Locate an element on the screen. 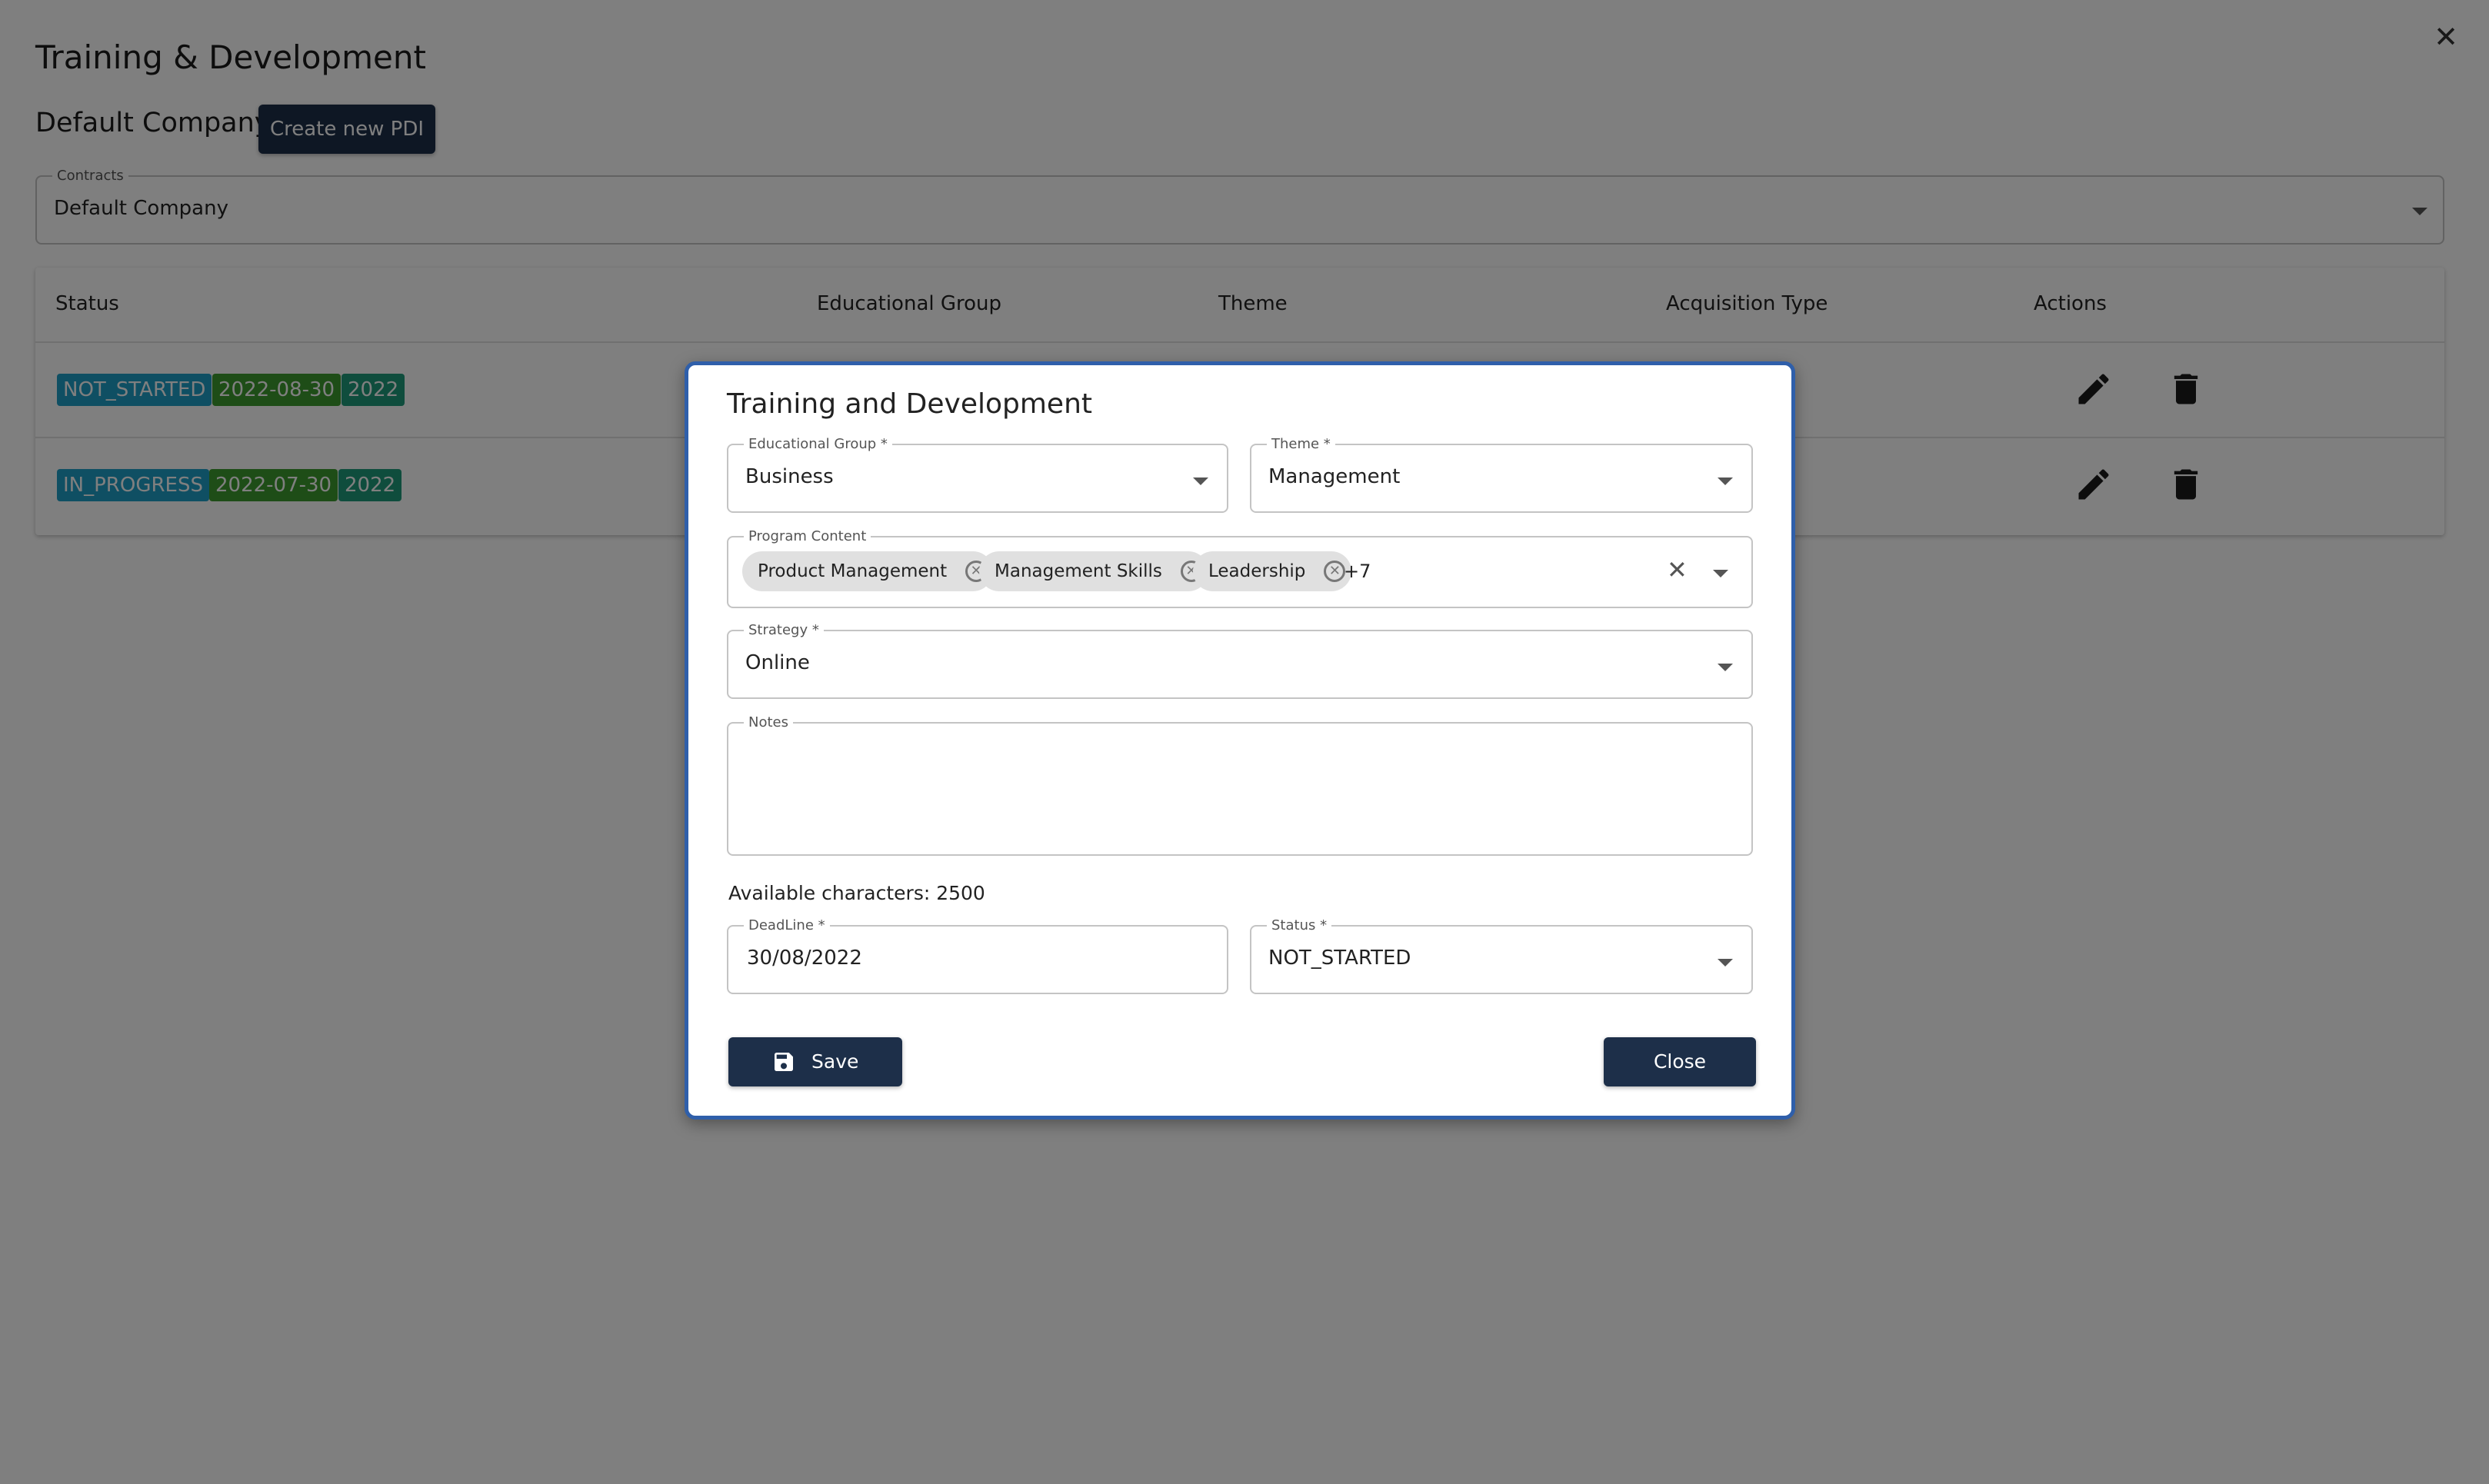 Image resolution: width=2489 pixels, height=1484 pixels. theme-label: Theme * is located at coordinates (1301, 444).